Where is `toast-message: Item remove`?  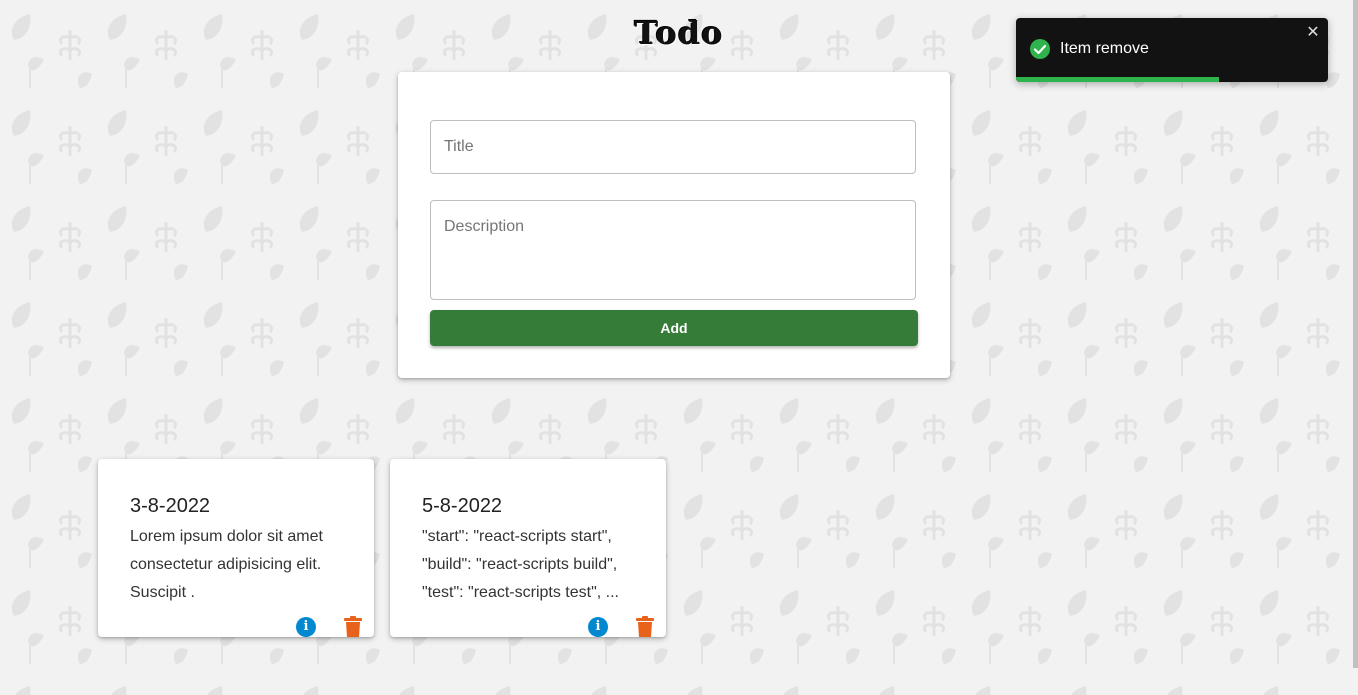
toast-message: Item remove is located at coordinates (1104, 48).